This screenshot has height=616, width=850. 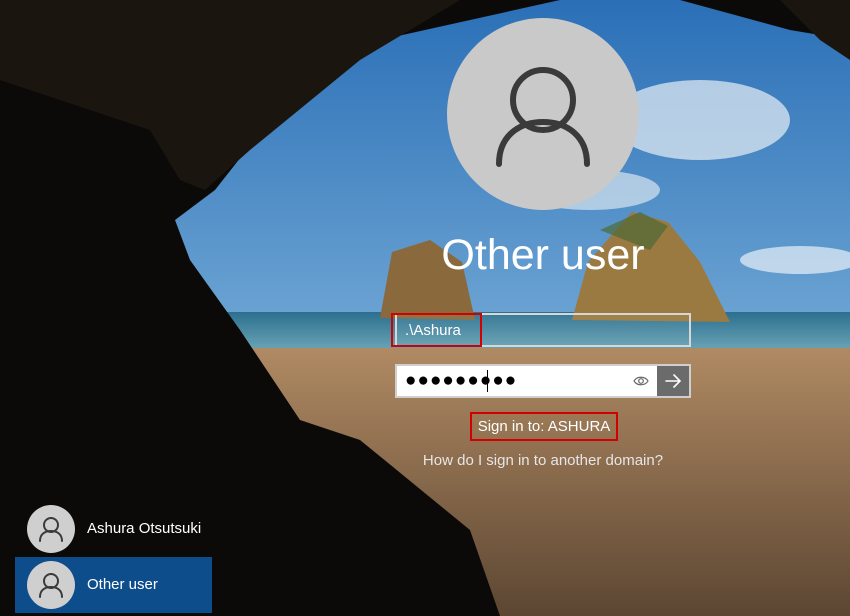 What do you see at coordinates (122, 584) in the screenshot?
I see `user-tile-label: Other user` at bounding box center [122, 584].